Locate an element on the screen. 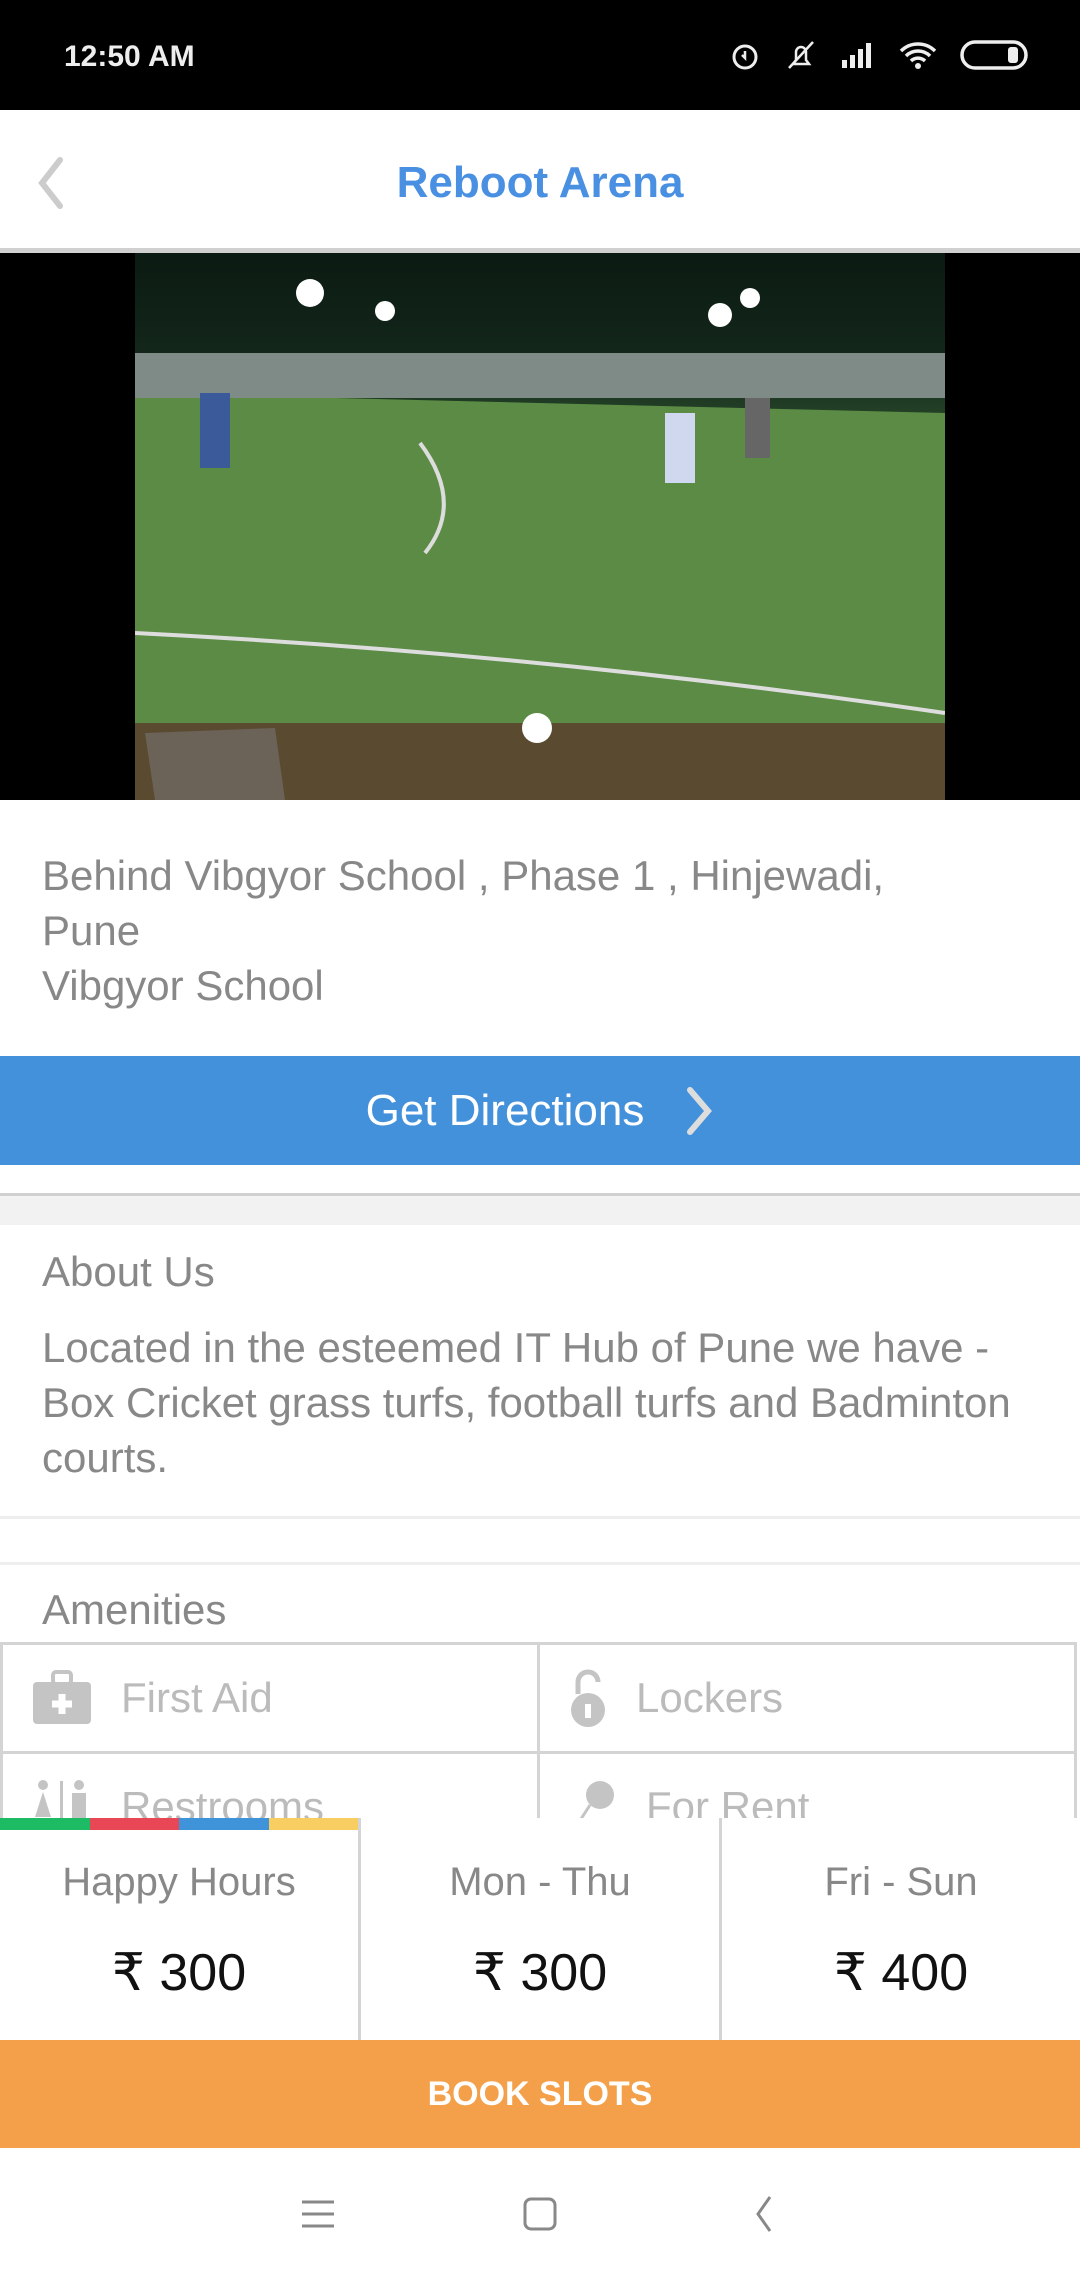 The width and height of the screenshot is (1080, 2280). menu-icon is located at coordinates (318, 2214).